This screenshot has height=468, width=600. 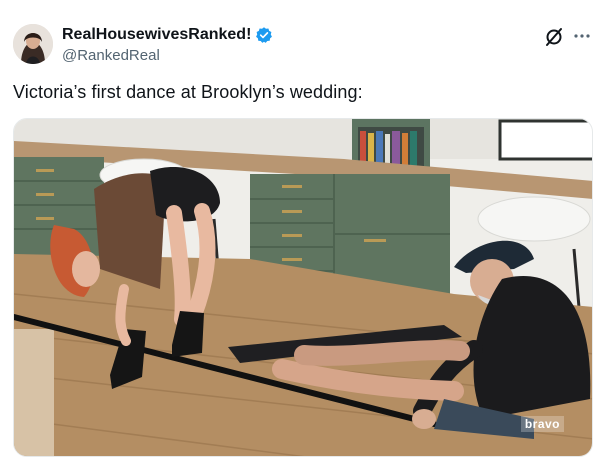 I want to click on author-name-row: RealHousewivesRanked!, so click(x=167, y=35).